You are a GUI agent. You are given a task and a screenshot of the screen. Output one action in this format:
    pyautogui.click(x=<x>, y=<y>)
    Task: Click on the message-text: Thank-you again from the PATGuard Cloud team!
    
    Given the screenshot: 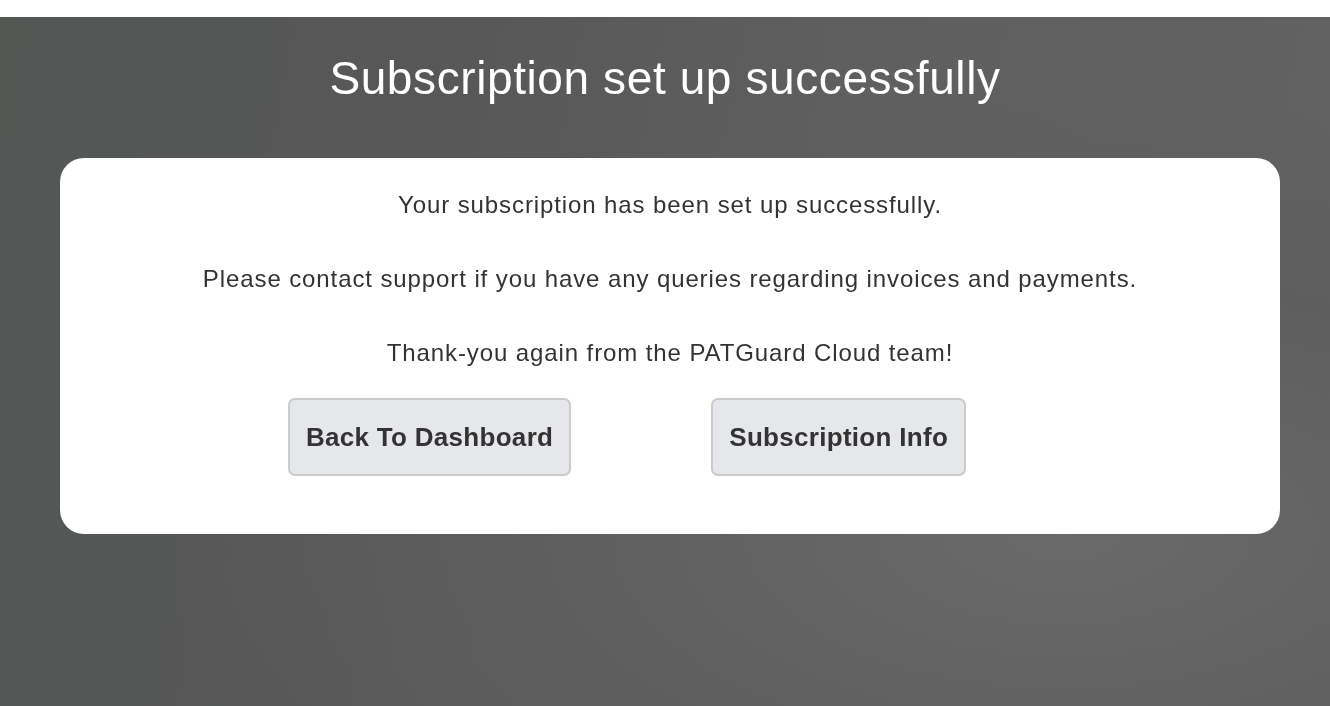 What is the action you would take?
    pyautogui.click(x=670, y=353)
    